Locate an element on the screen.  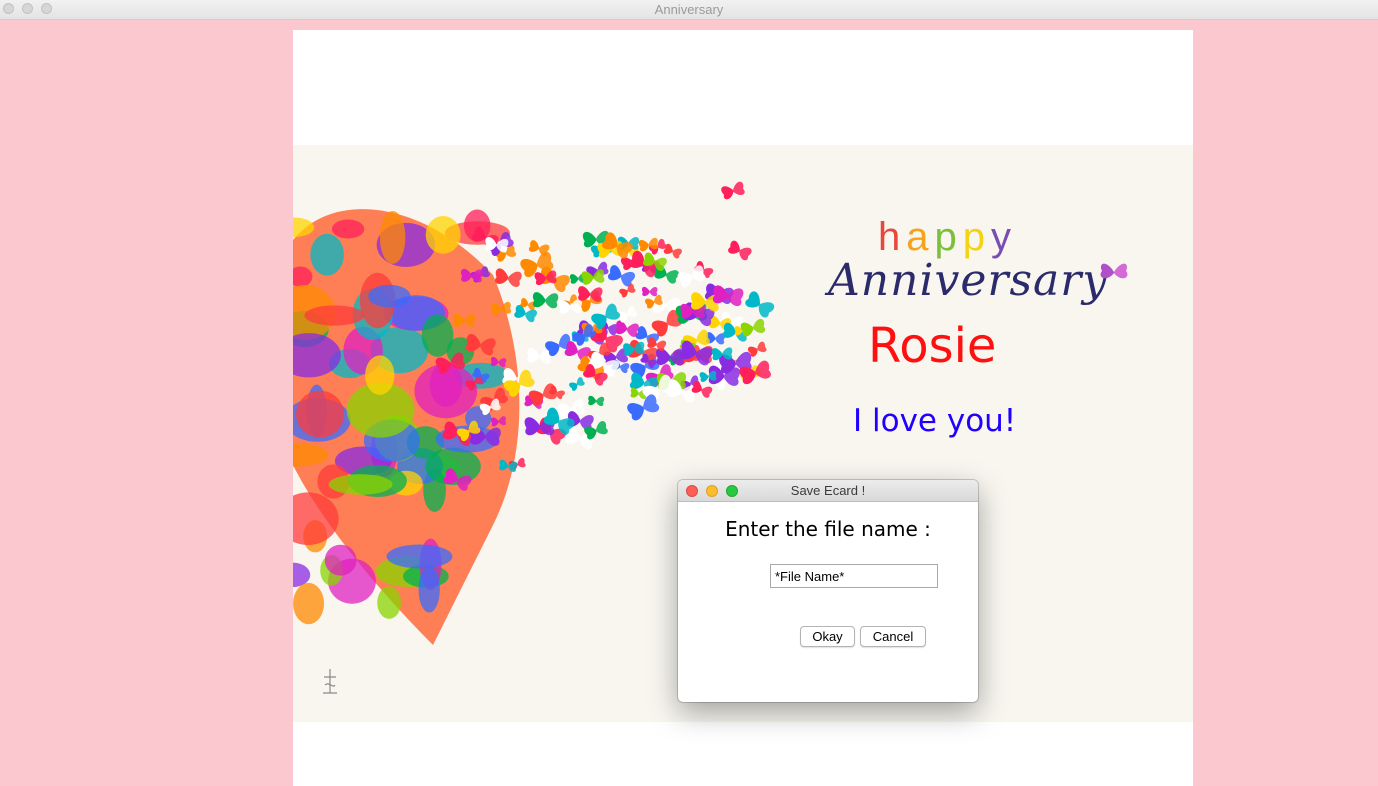
file-name-prompt: Enter the file name : is located at coordinates (828, 529).